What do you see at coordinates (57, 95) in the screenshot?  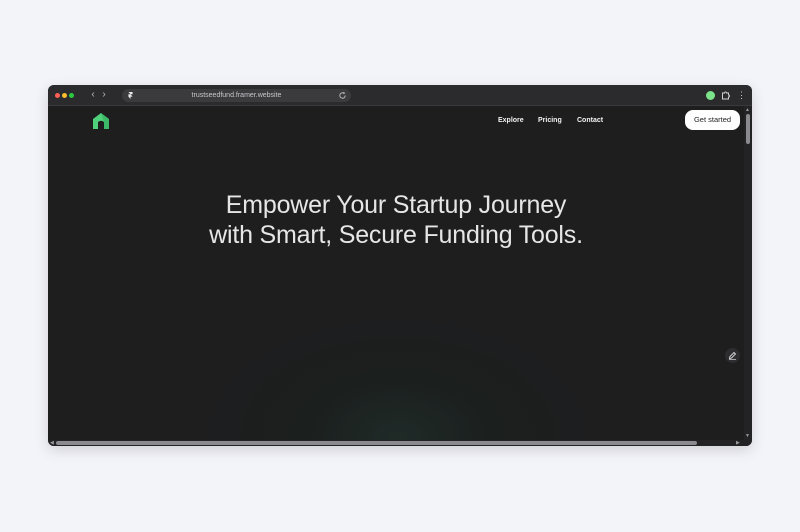 I see `close-window-button` at bounding box center [57, 95].